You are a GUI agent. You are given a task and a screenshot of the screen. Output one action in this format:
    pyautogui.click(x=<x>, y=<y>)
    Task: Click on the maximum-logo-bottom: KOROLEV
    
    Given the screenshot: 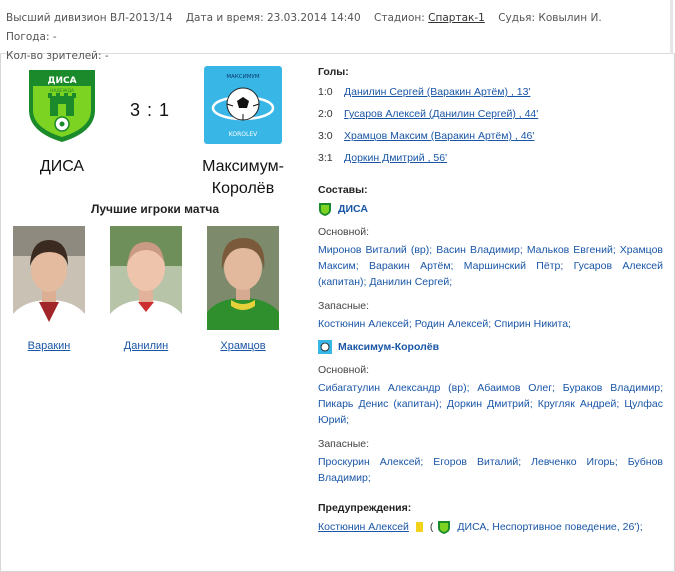 What is the action you would take?
    pyautogui.click(x=243, y=134)
    